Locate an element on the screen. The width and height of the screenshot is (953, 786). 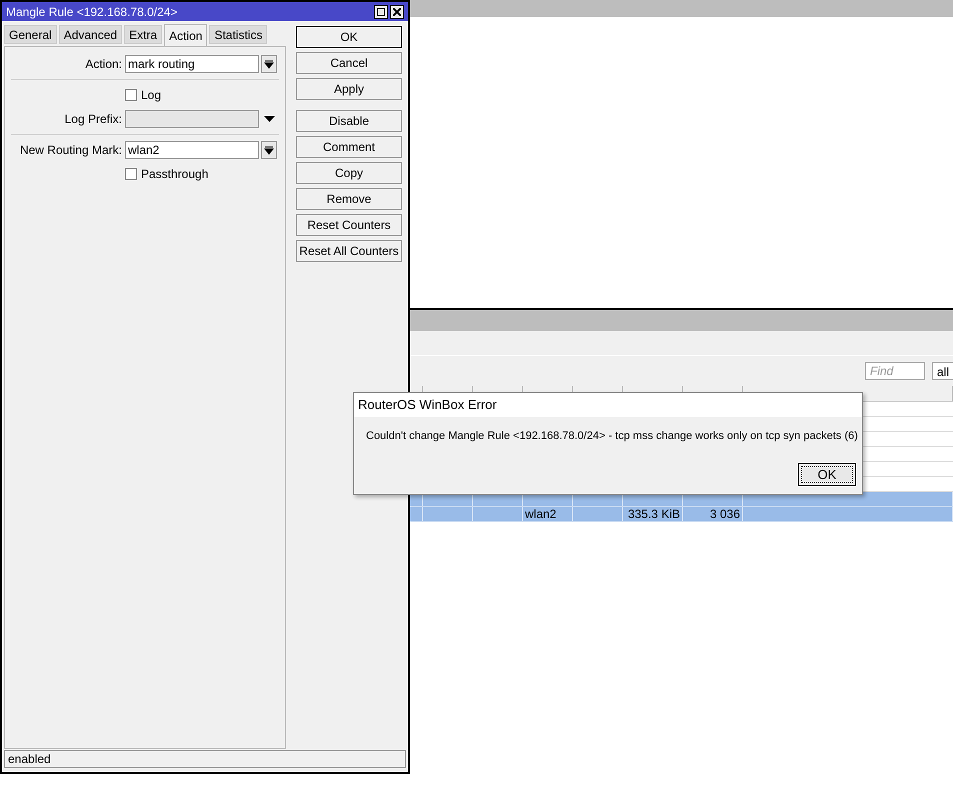
dialog-button: Reset All Counters is located at coordinates (349, 251).